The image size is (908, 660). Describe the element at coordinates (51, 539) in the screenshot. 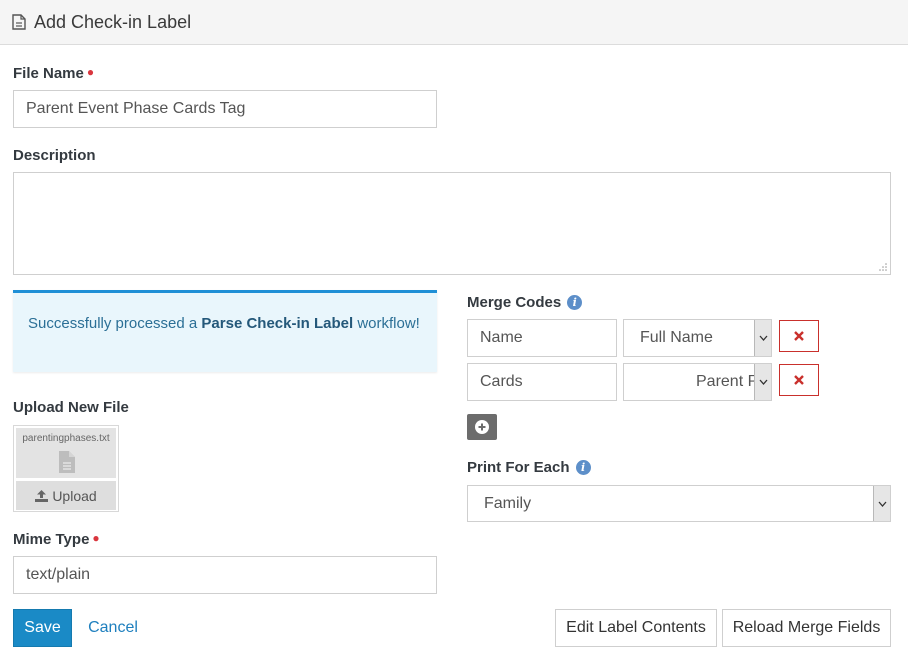

I see `mime-type-label-text: Mime Type` at that location.